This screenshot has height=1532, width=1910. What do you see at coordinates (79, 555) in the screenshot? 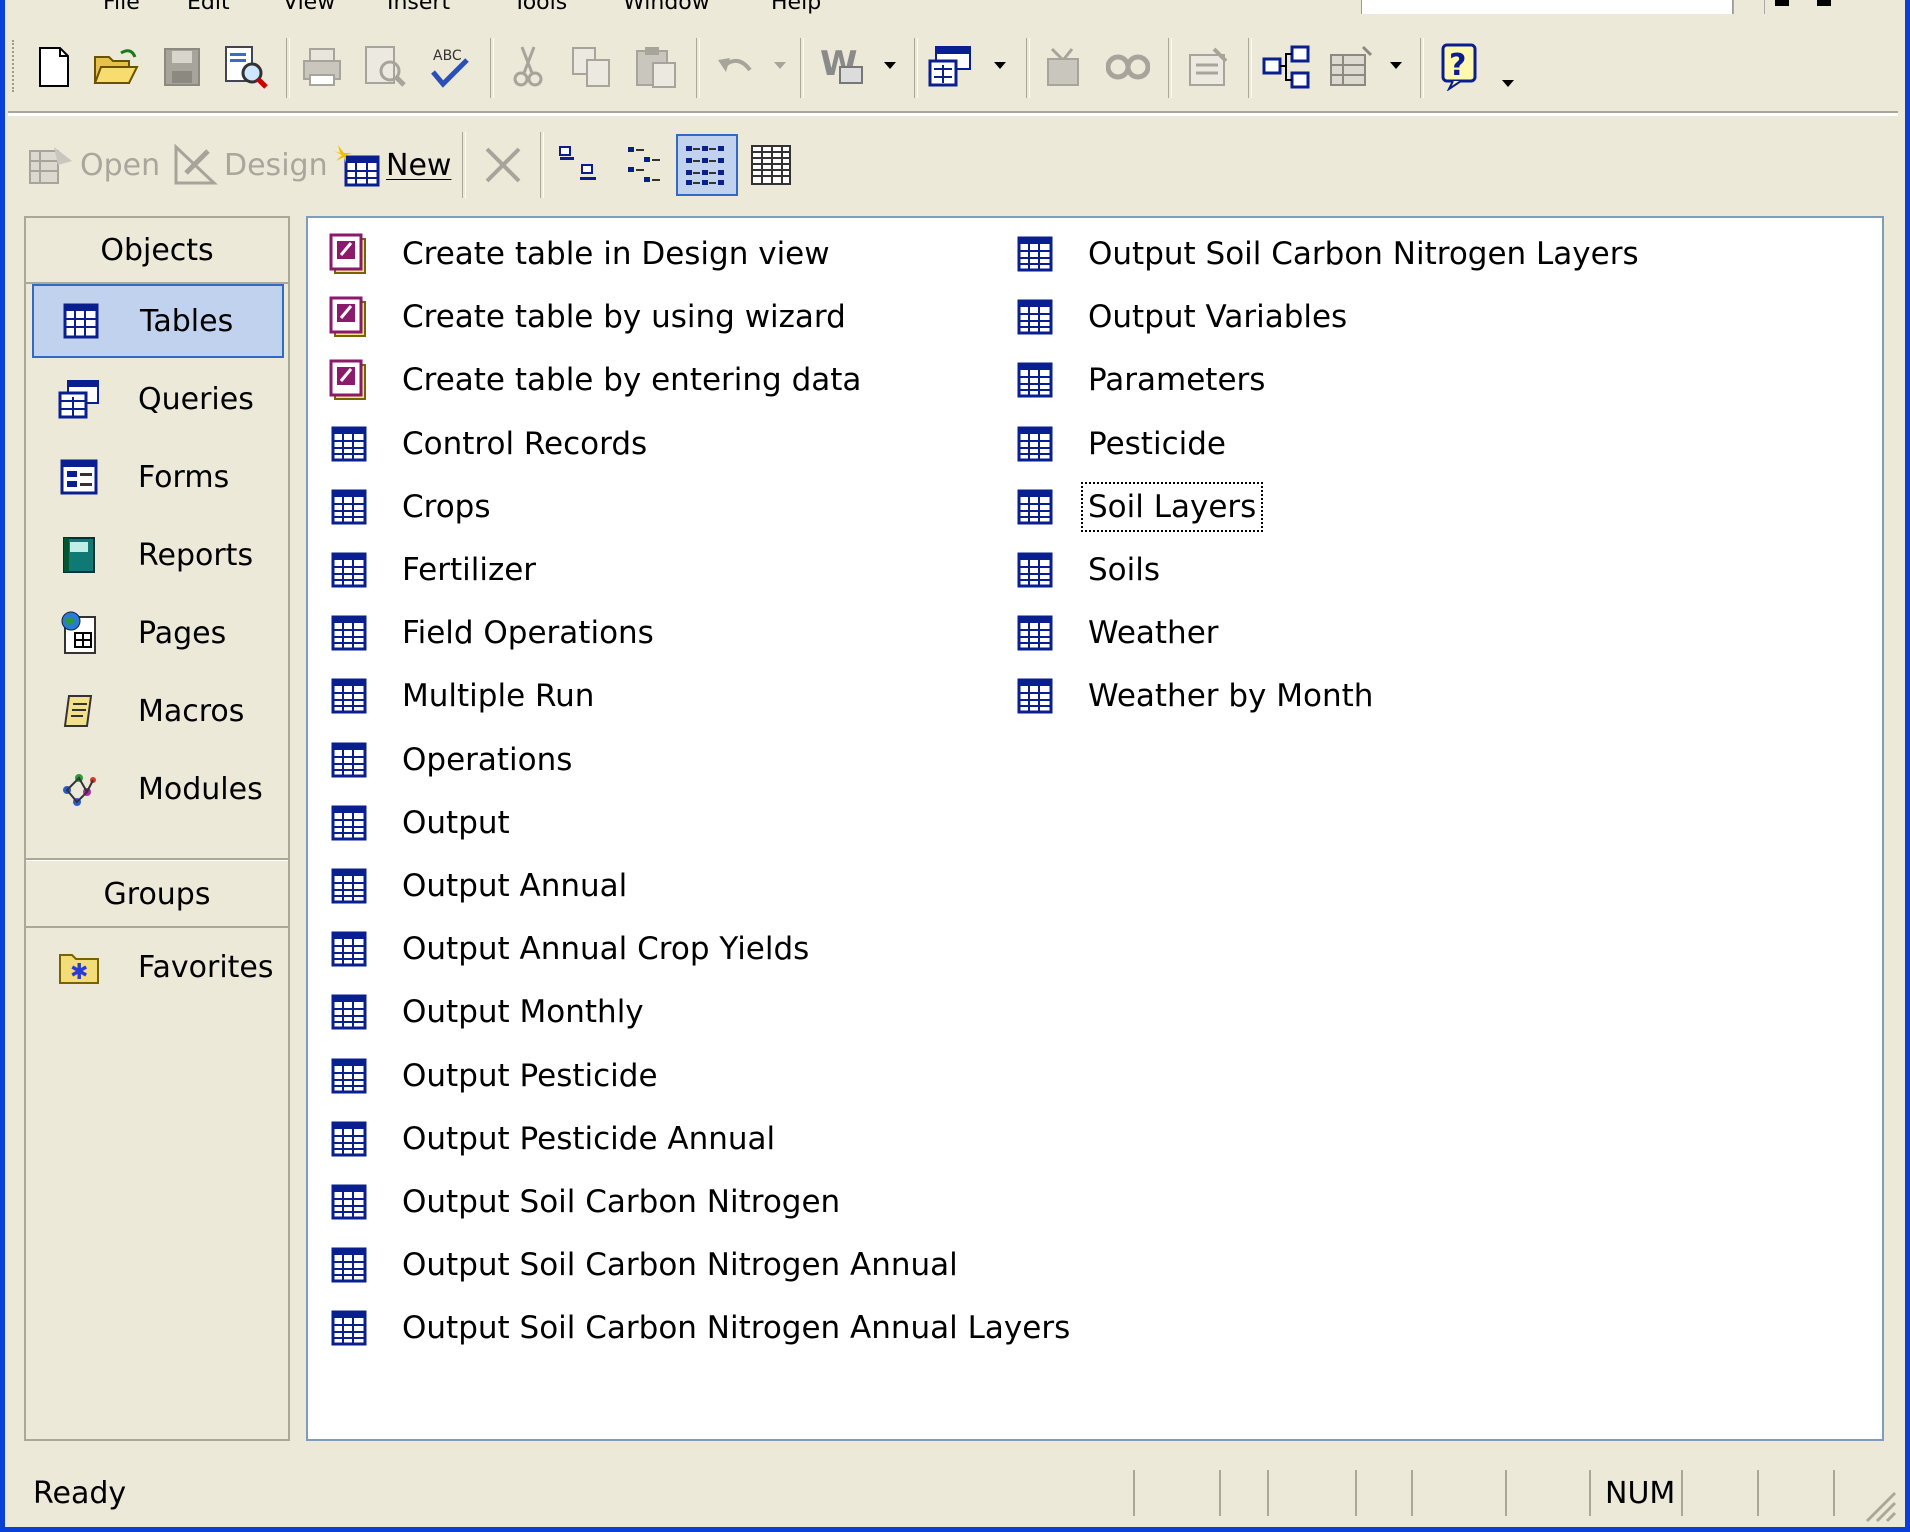
I see `reports-icon` at bounding box center [79, 555].